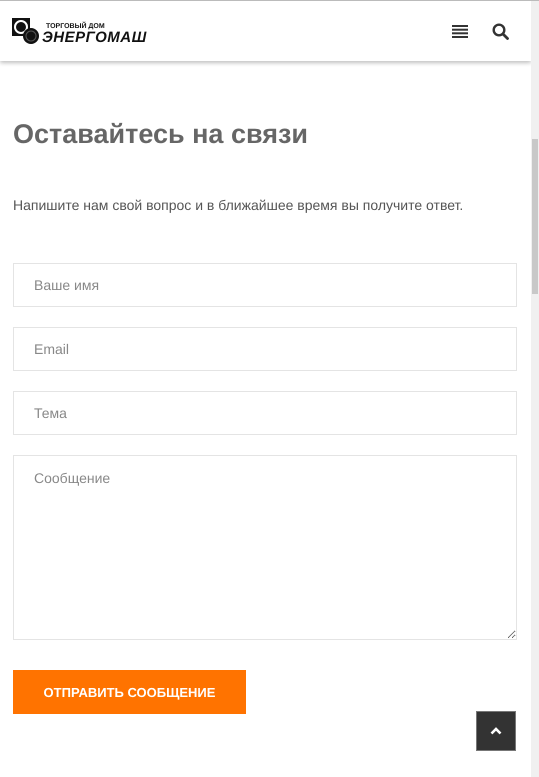 The height and width of the screenshot is (777, 539). Describe the element at coordinates (238, 205) in the screenshot. I see `intro-text: Напишите нам свой вопрос и в ближайшее время вы получите ответ.` at that location.